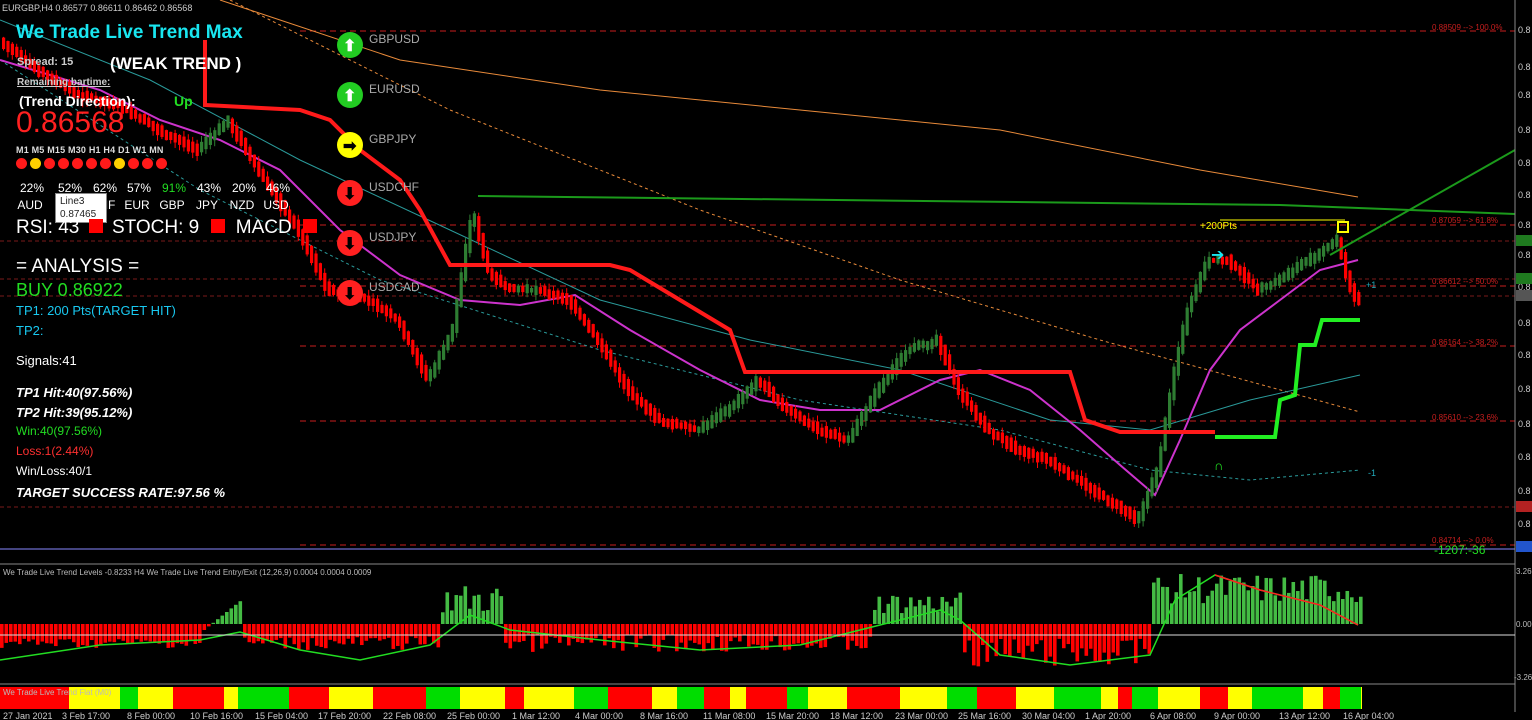 Image resolution: width=1532 pixels, height=720 pixels. I want to click on rsi-status-square, so click(95, 226).